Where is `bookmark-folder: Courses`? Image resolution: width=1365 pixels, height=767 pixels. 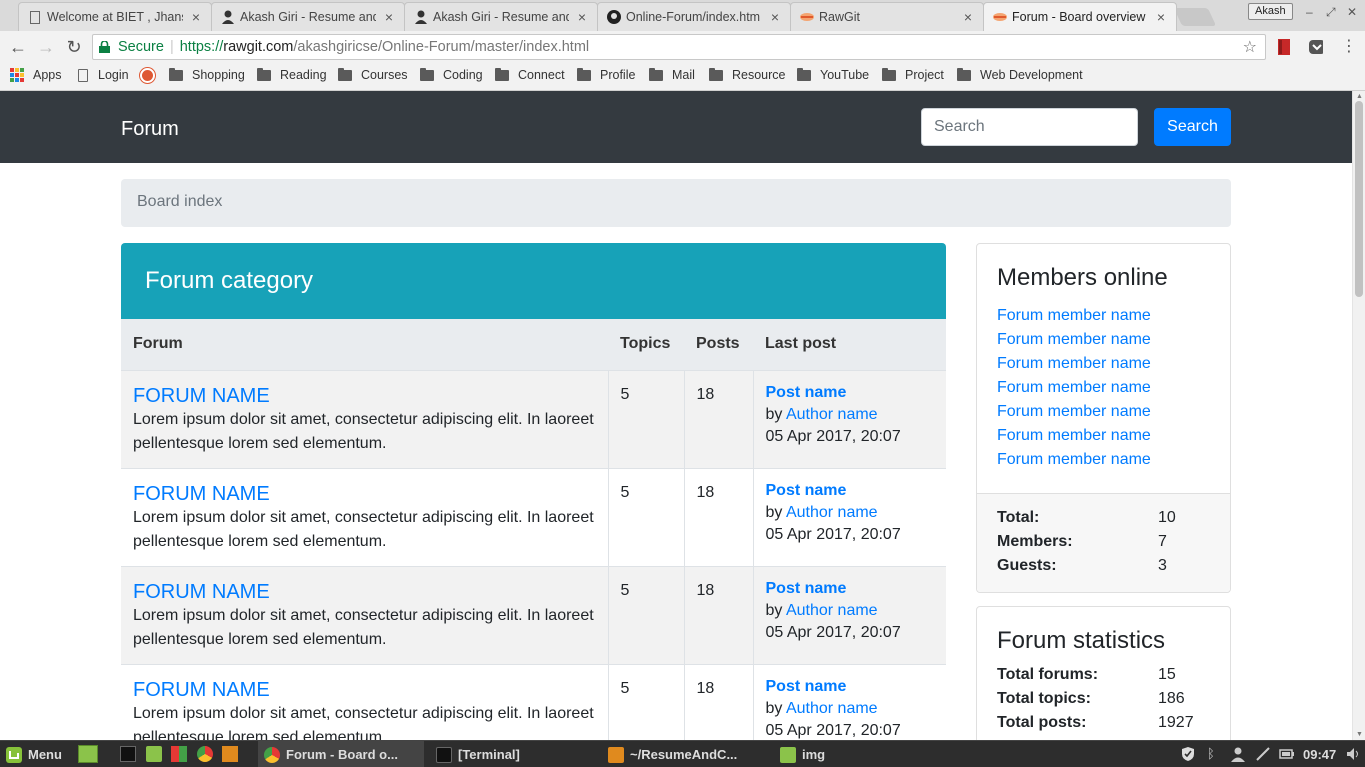 bookmark-folder: Courses is located at coordinates (373, 74).